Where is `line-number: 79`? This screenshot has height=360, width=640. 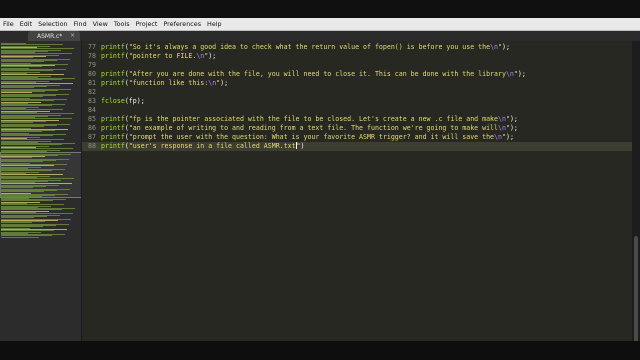 line-number: 79 is located at coordinates (92, 65).